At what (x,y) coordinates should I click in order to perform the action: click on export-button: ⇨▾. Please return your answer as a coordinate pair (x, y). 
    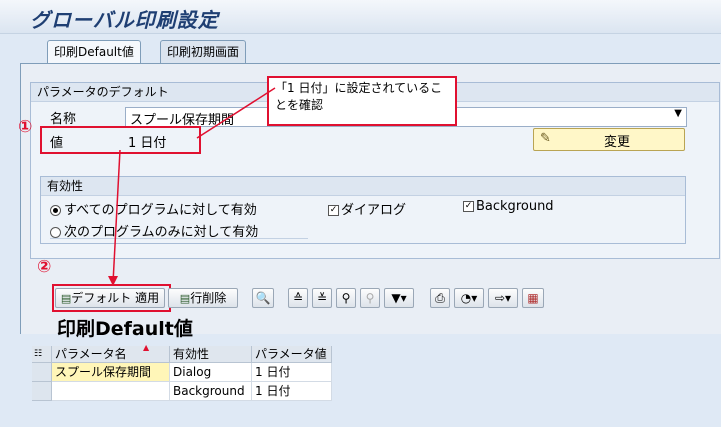
    Looking at the image, I should click on (503, 298).